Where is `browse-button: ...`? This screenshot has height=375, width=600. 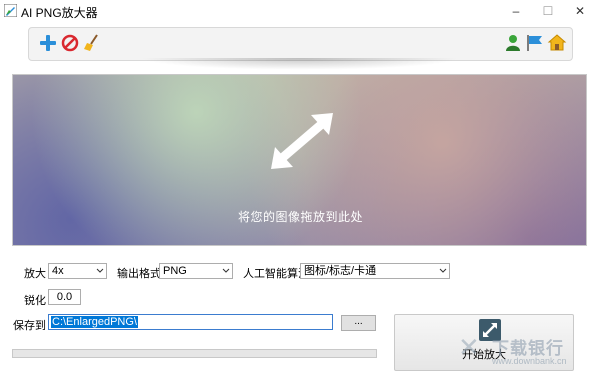 browse-button: ... is located at coordinates (358, 323).